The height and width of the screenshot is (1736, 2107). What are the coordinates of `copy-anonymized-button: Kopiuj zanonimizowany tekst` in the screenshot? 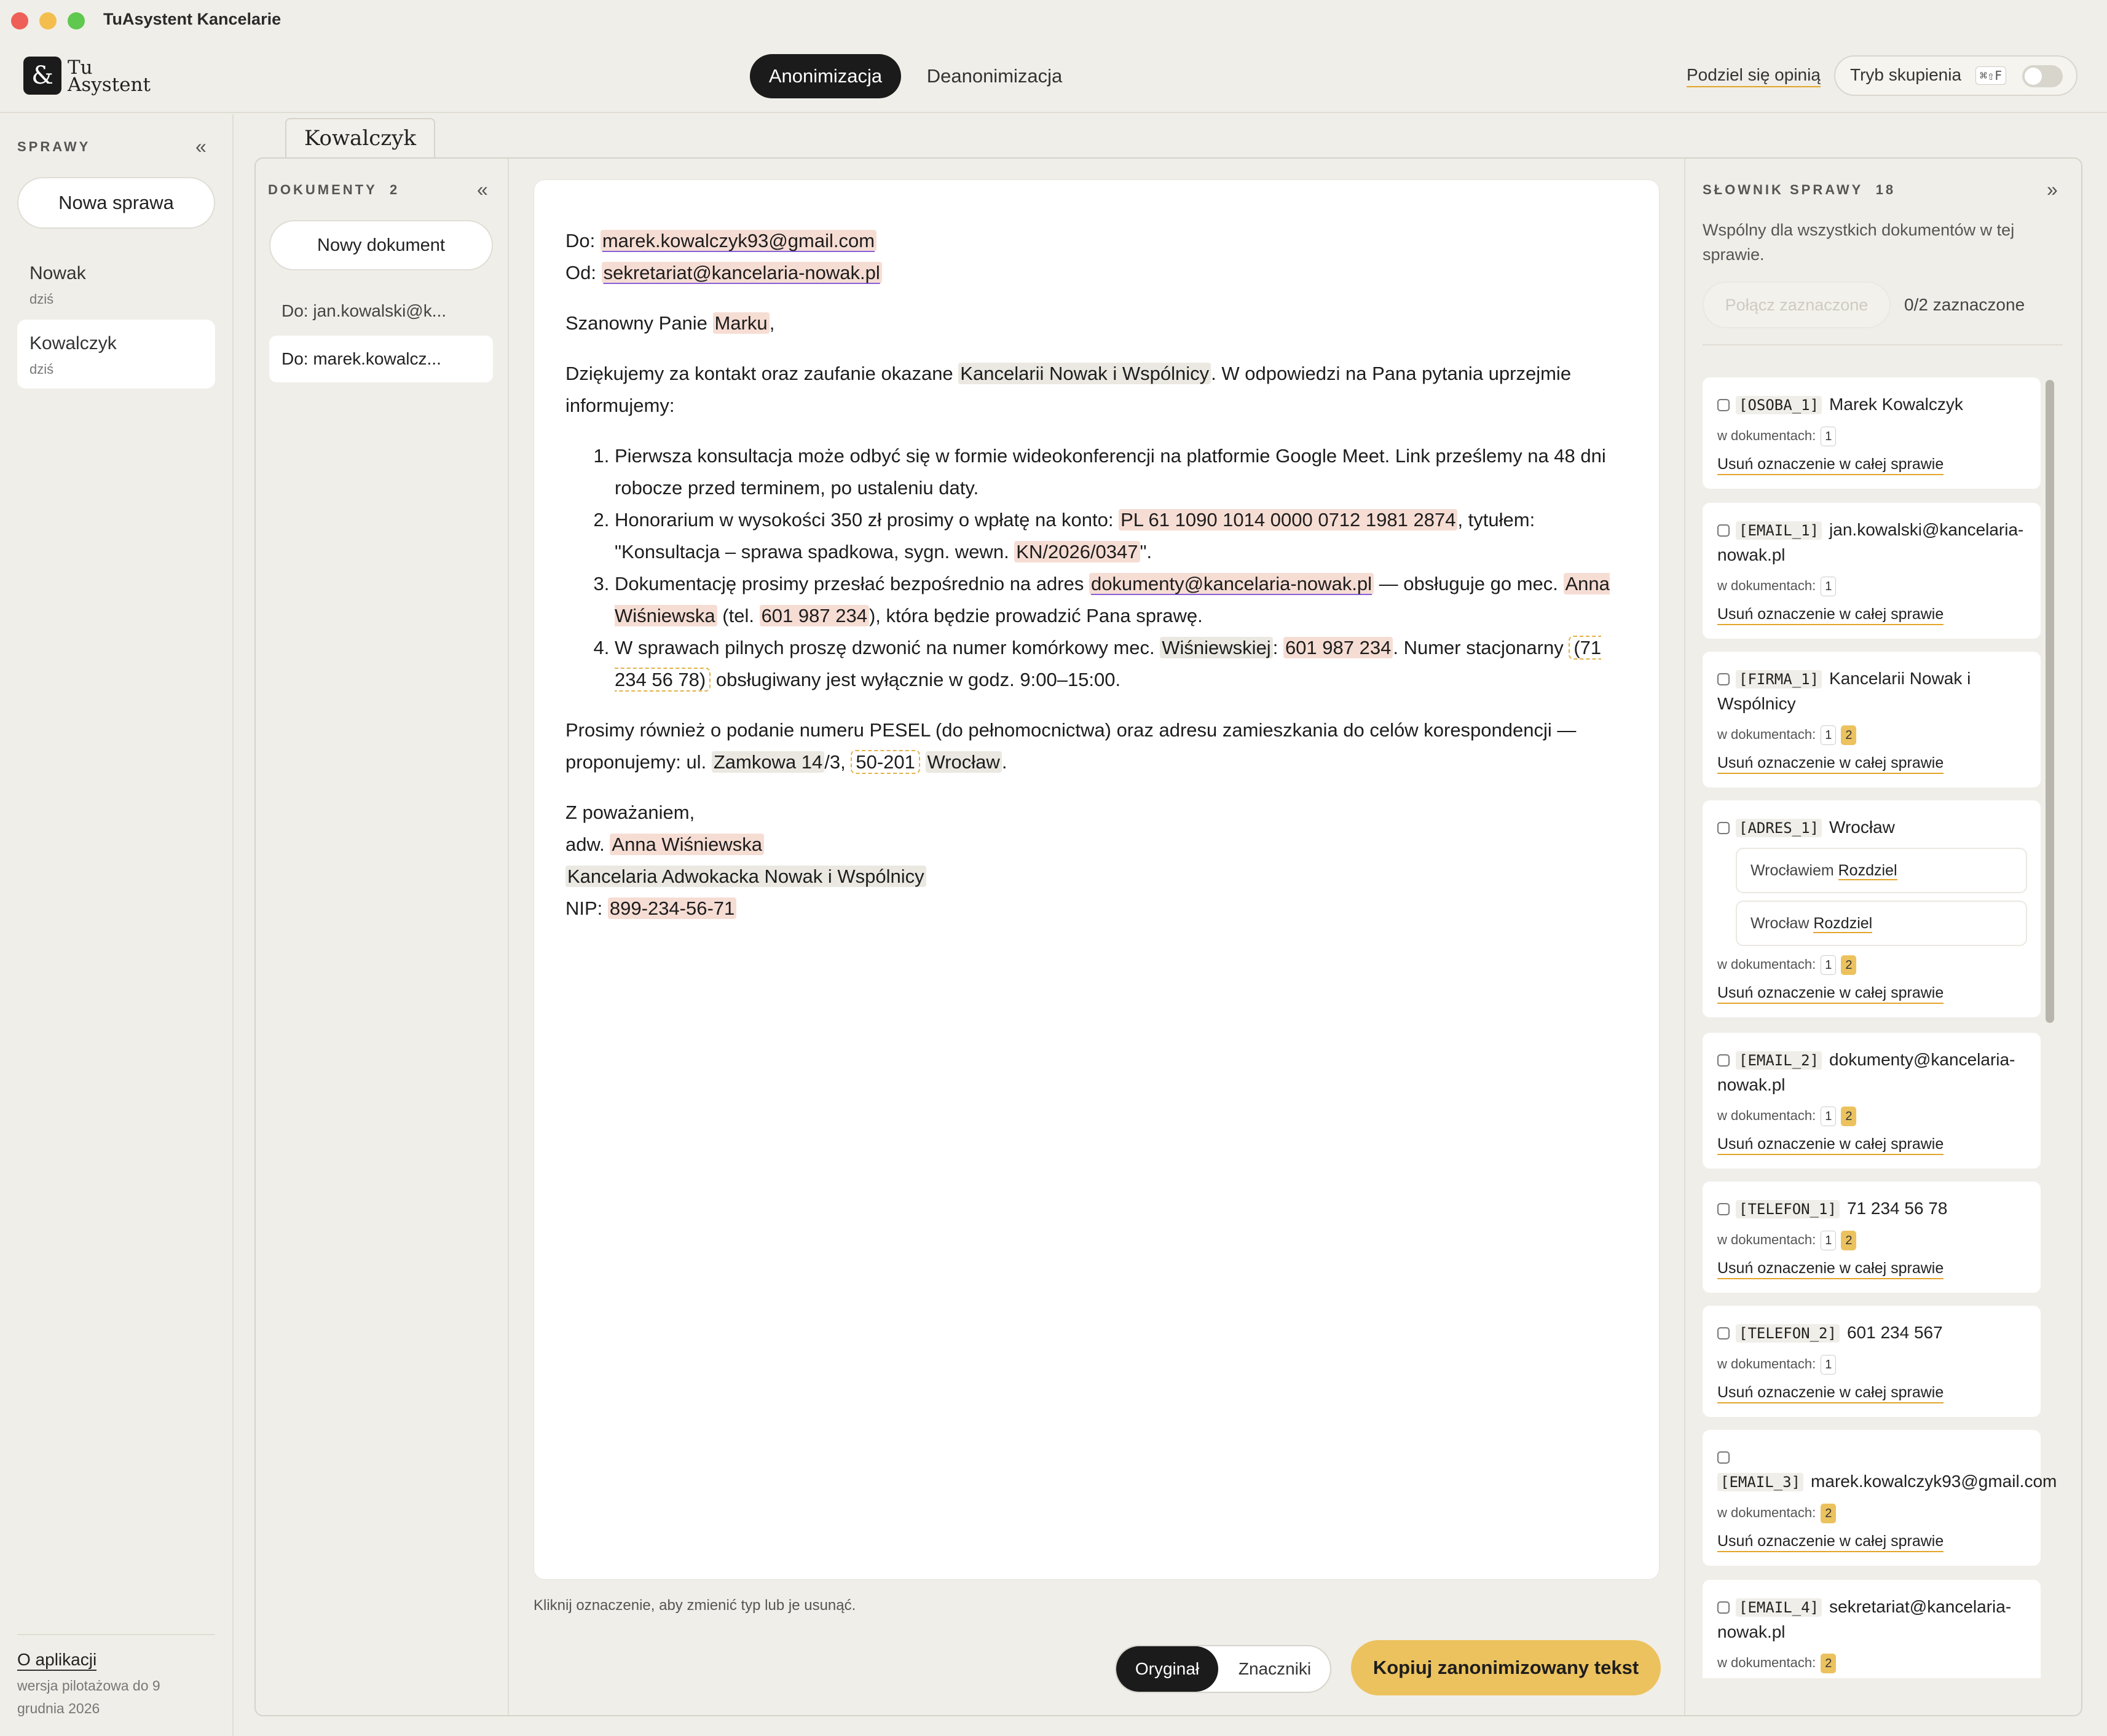 It's located at (1506, 1667).